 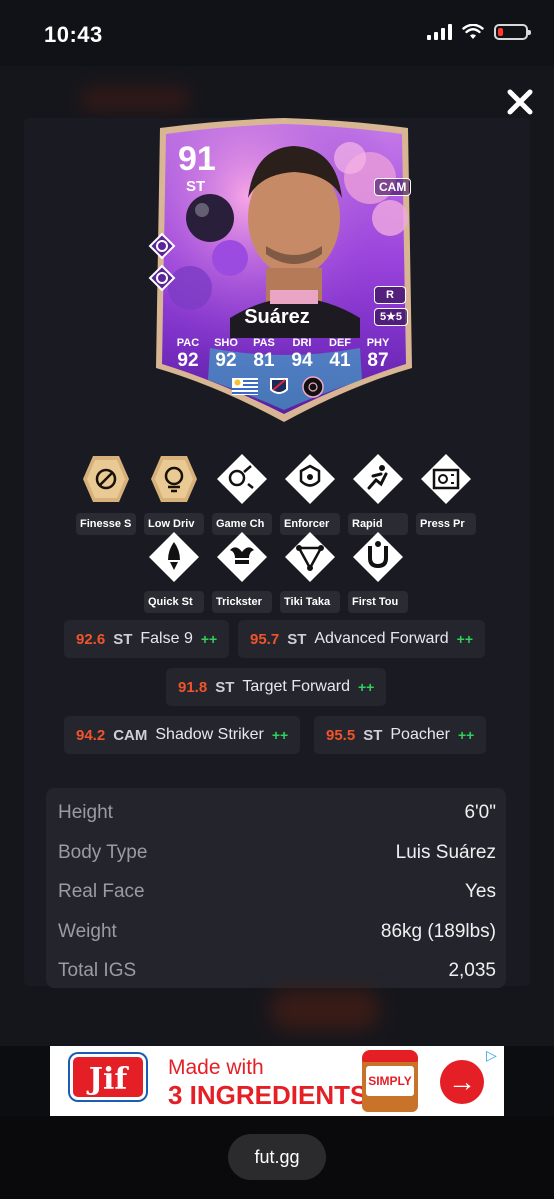 I want to click on playstyle-item: Trickster, so click(x=242, y=571).